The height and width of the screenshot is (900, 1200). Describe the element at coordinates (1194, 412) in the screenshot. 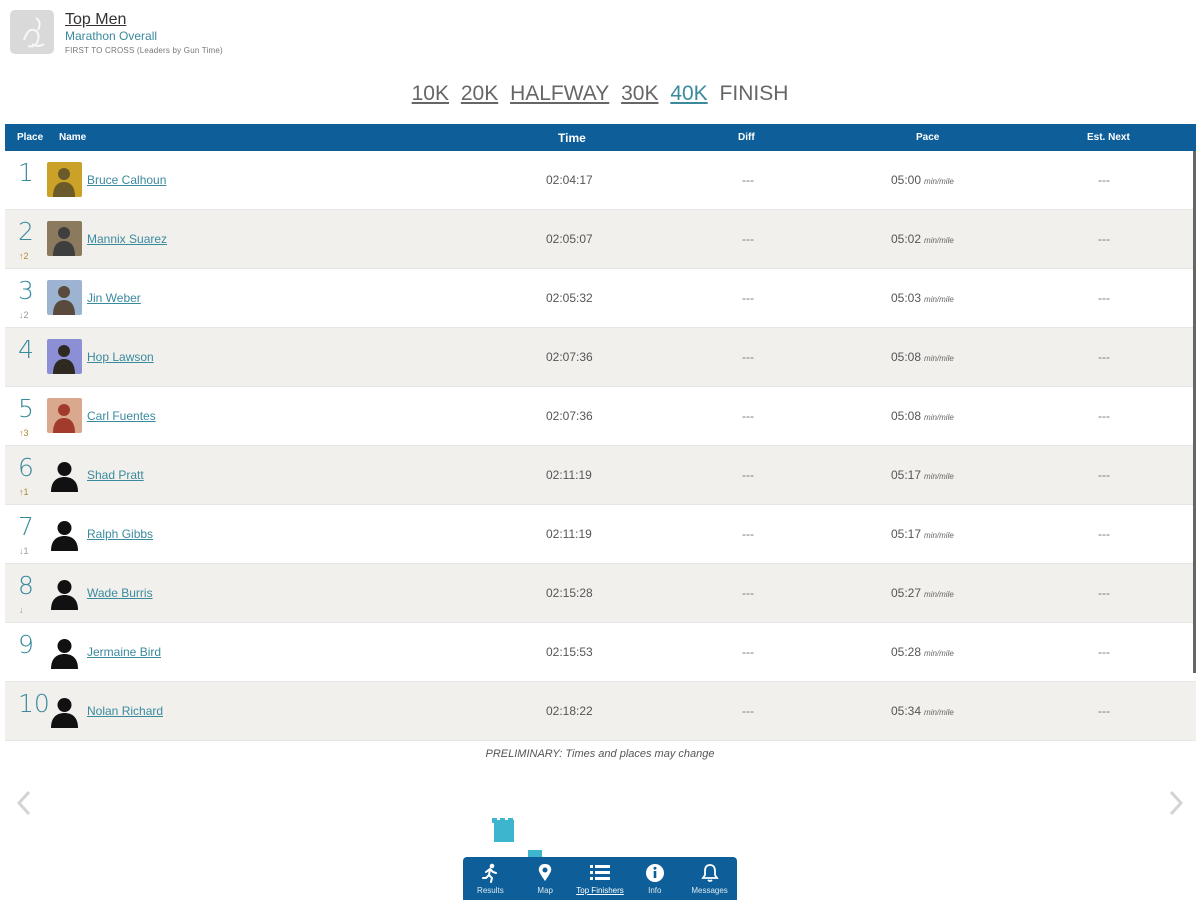

I see `table-scrollbar` at that location.